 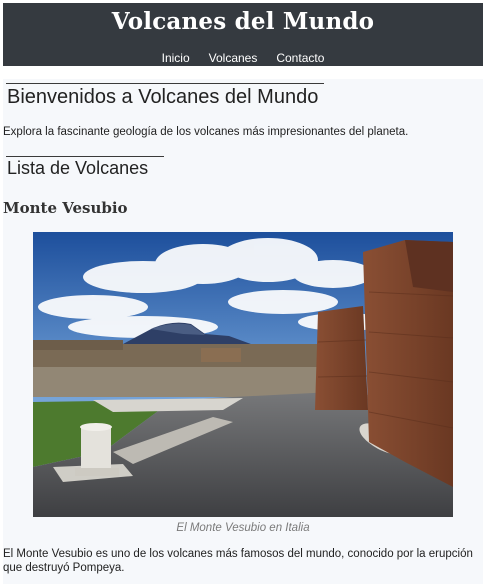 I want to click on nav-link-volcanes: Volcanes, so click(x=233, y=58).